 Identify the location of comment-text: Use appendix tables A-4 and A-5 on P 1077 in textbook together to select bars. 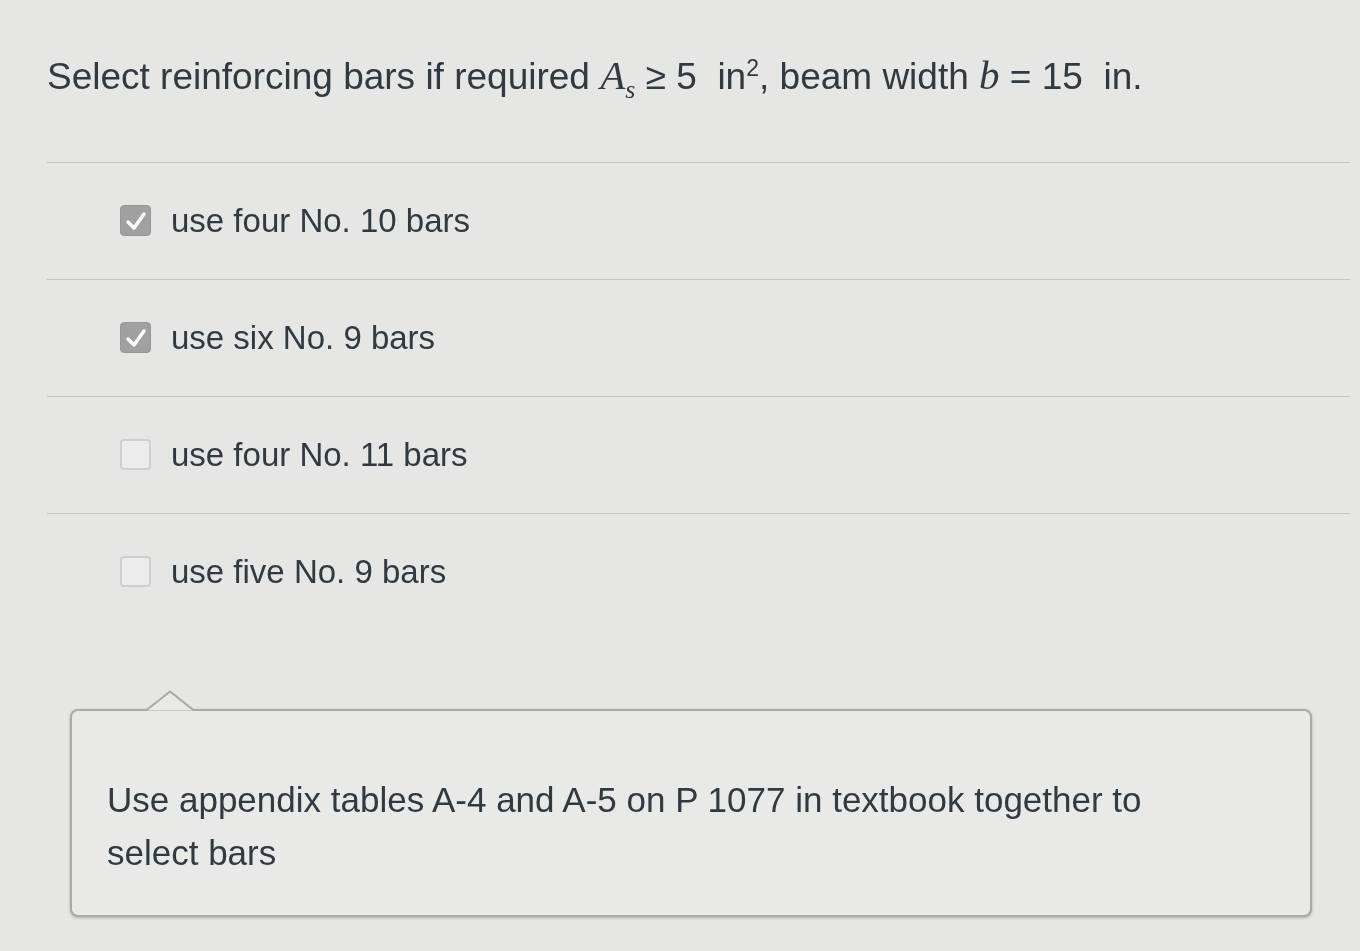
(625, 826).